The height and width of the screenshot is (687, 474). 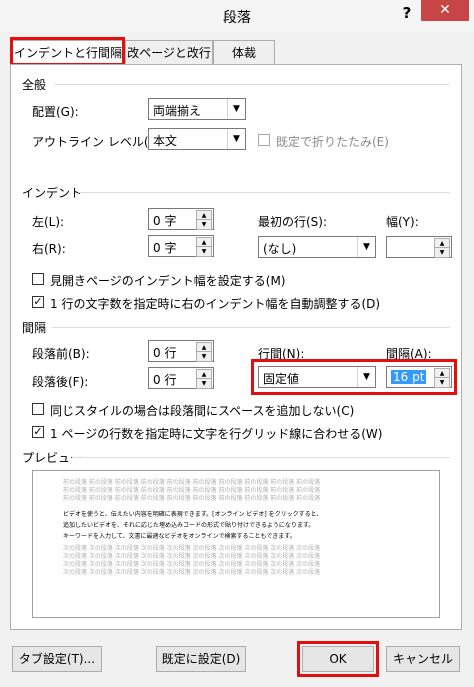 I want to click on spacing-before-label: 段落前(B):, so click(x=61, y=354).